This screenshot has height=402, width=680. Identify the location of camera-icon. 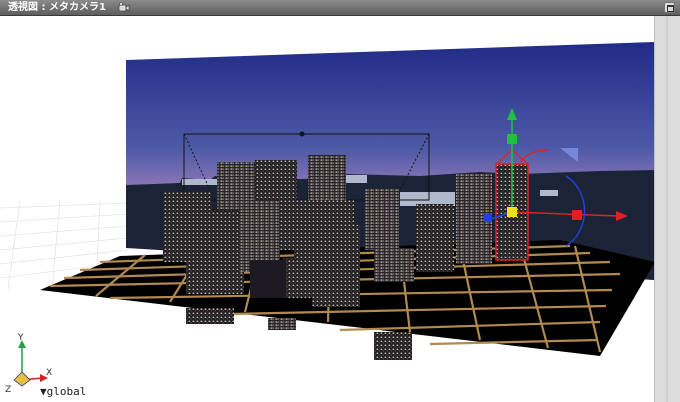
(124, 7).